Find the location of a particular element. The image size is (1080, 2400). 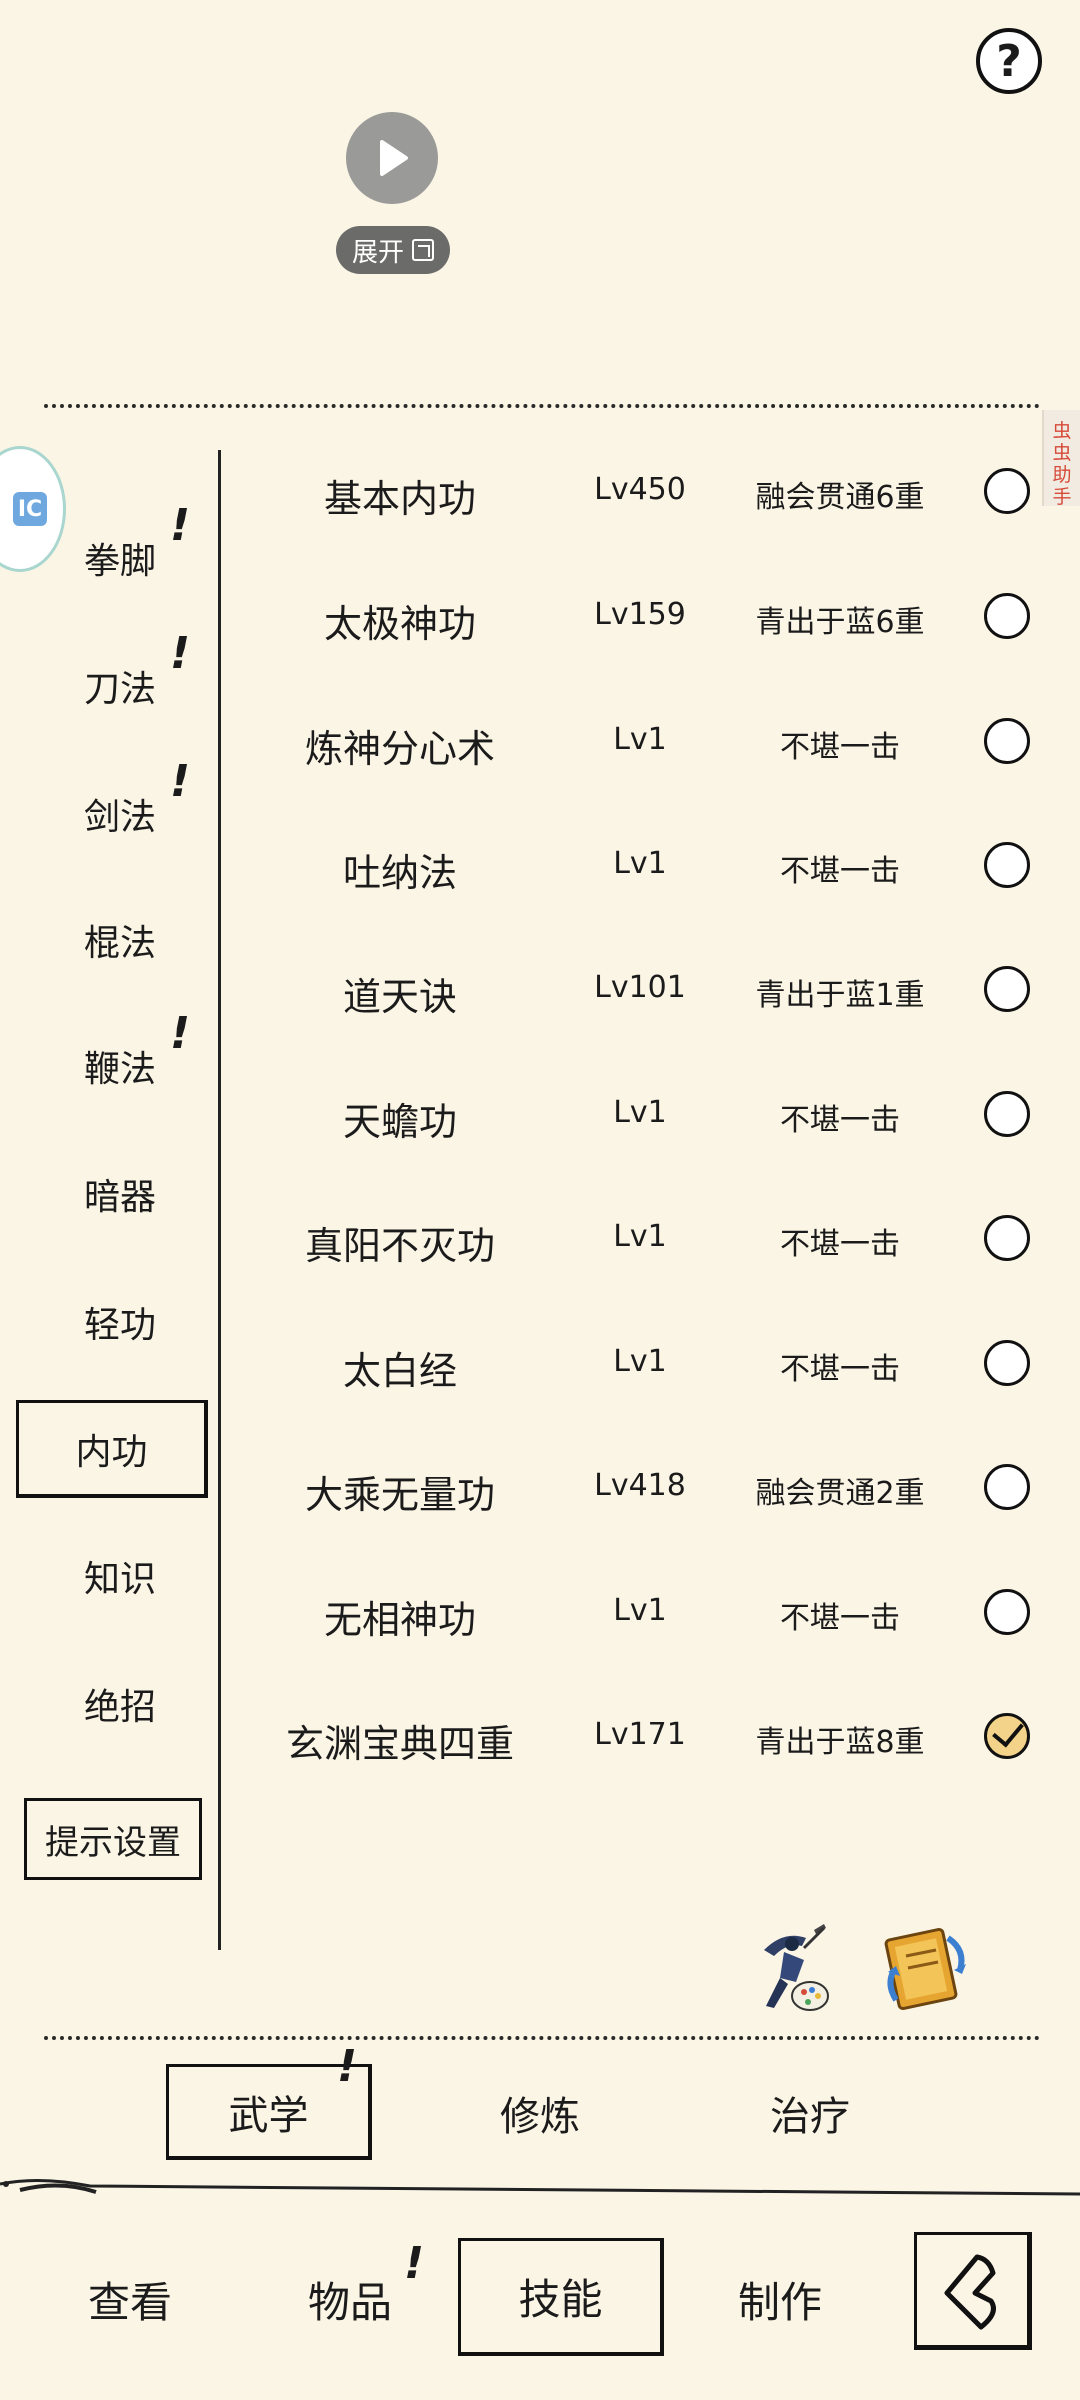

category-bianfa: 鞭法 ! is located at coordinates (120, 1052).